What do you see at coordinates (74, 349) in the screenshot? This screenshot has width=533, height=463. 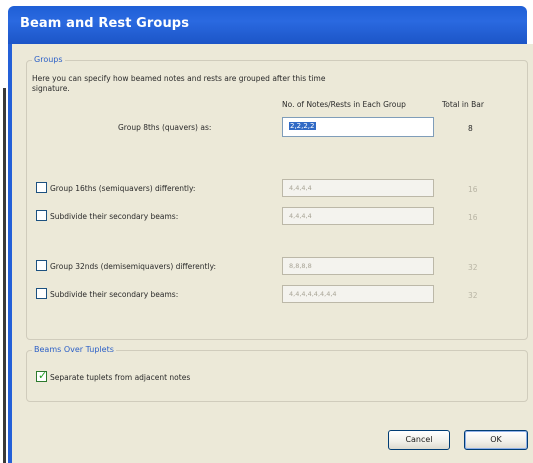 I see `tuplets-label: Beams Over Tuplets` at bounding box center [74, 349].